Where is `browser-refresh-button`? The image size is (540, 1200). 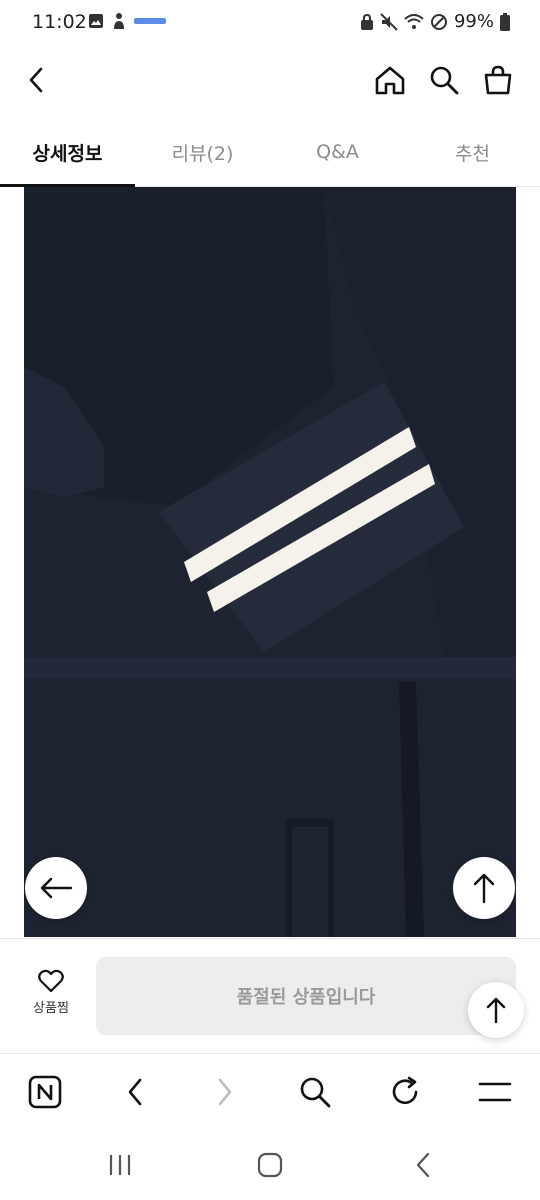
browser-refresh-button is located at coordinates (405, 1092).